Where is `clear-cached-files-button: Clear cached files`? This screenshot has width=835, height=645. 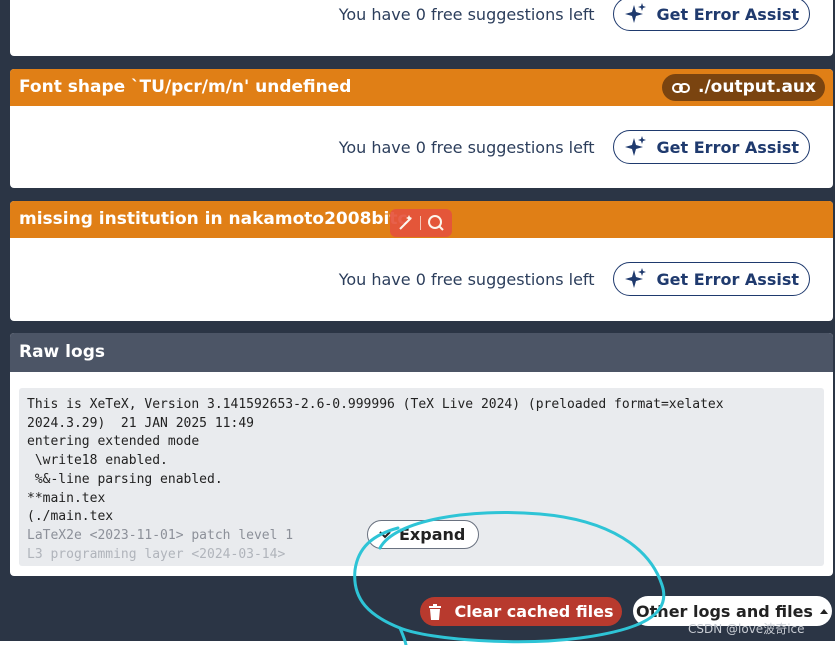 clear-cached-files-button: Clear cached files is located at coordinates (521, 611).